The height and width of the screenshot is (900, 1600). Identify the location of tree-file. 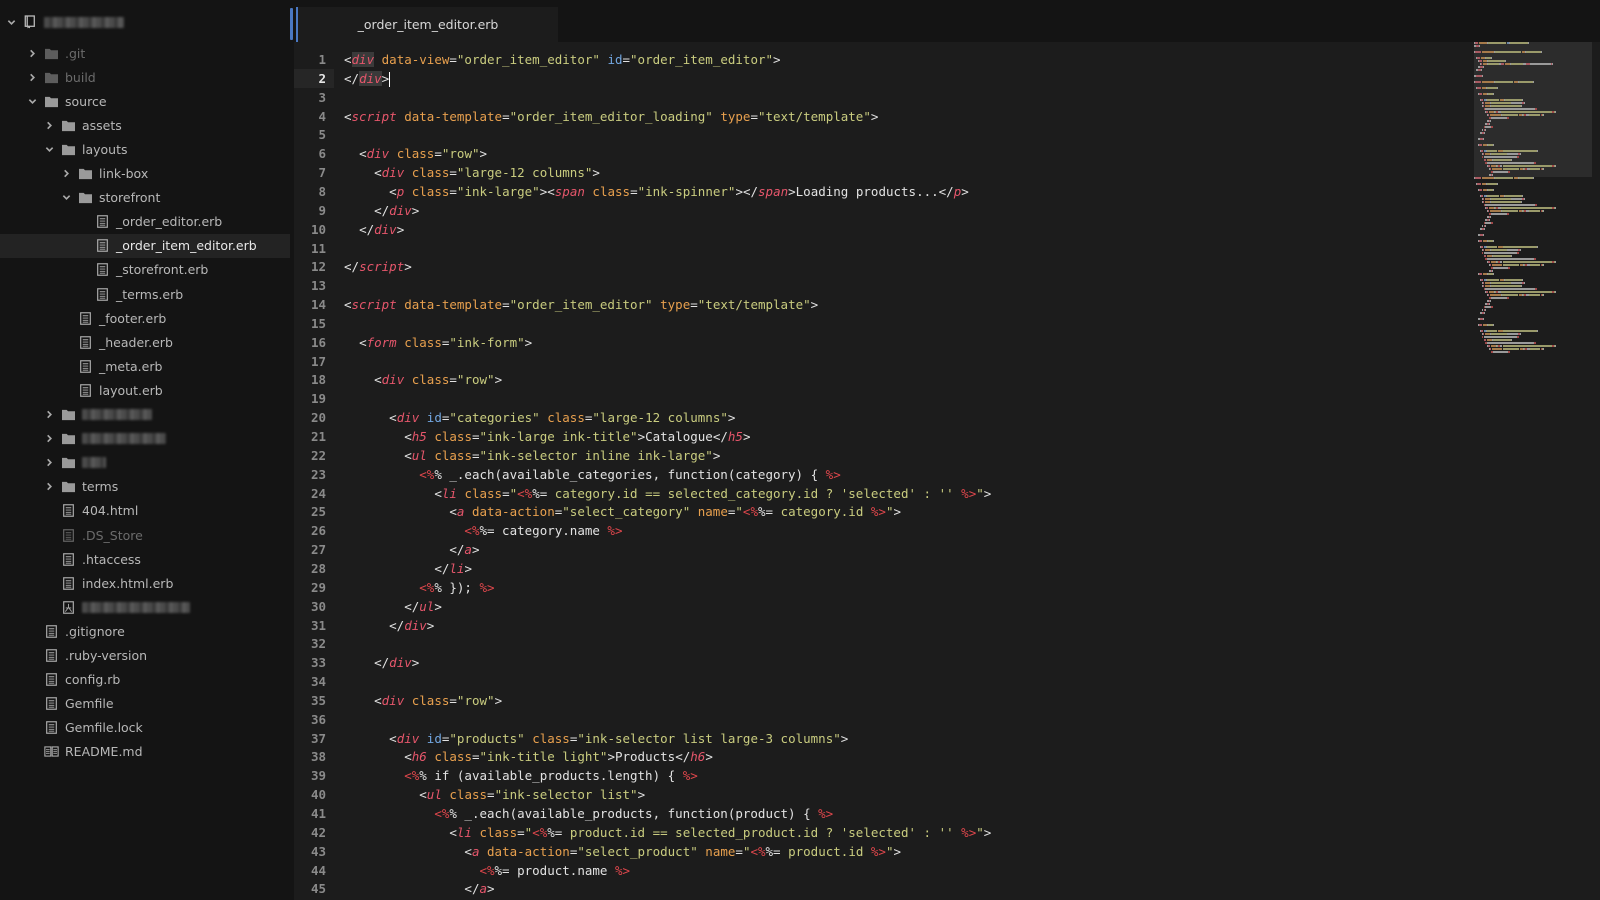
(147, 607).